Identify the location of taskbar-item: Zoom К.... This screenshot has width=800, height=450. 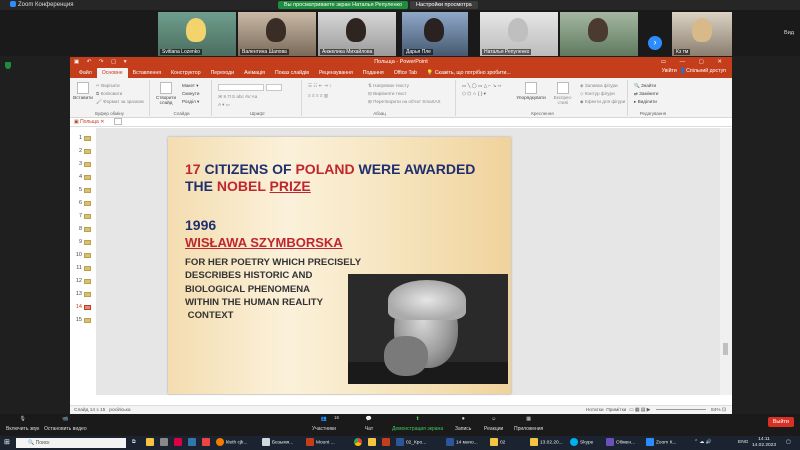
(661, 443).